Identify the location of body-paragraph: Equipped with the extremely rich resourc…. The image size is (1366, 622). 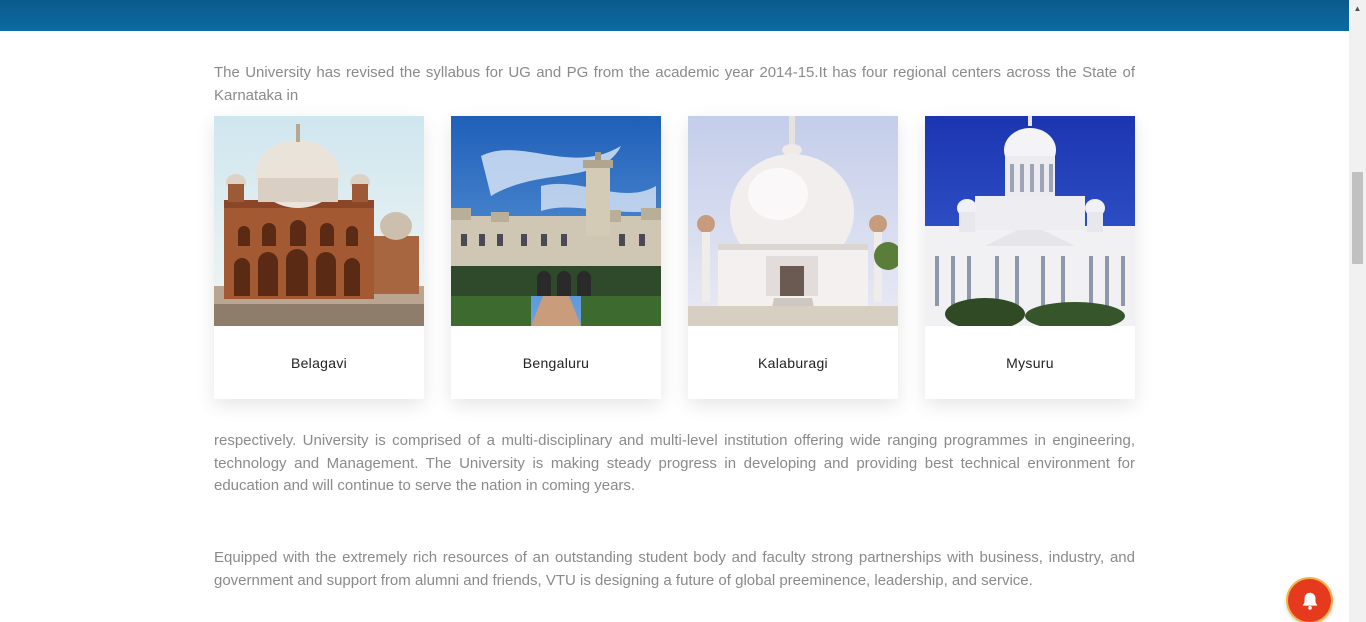
(674, 569).